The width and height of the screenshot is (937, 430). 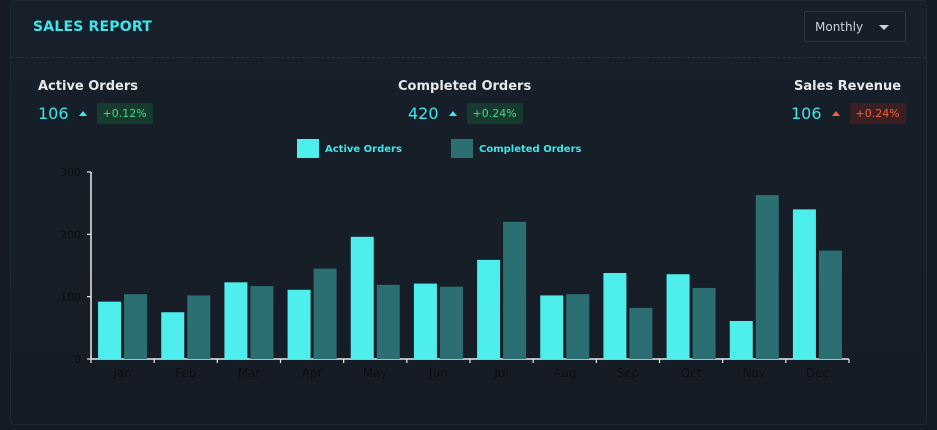 What do you see at coordinates (122, 373) in the screenshot?
I see `x-tick-label: Jan` at bounding box center [122, 373].